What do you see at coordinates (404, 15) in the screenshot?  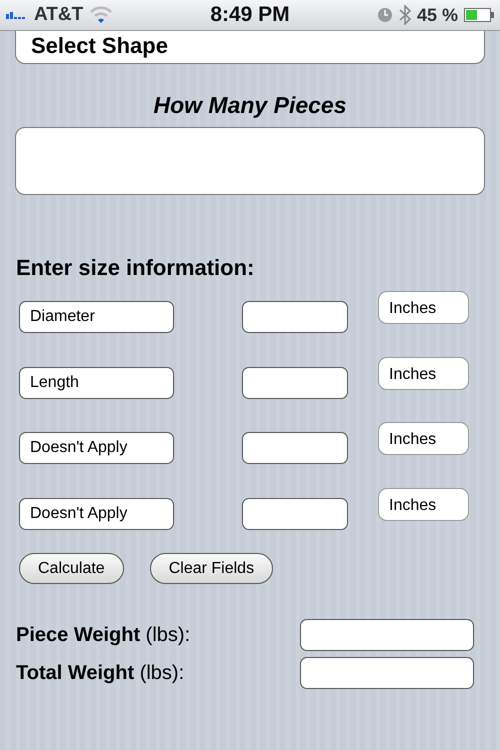 I see `bluetooth-icon` at bounding box center [404, 15].